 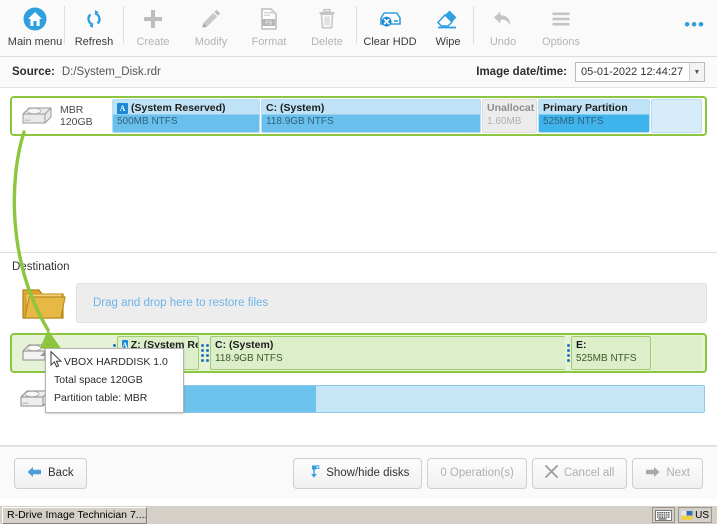 I want to click on toolbar-label-create: Create, so click(x=153, y=42).